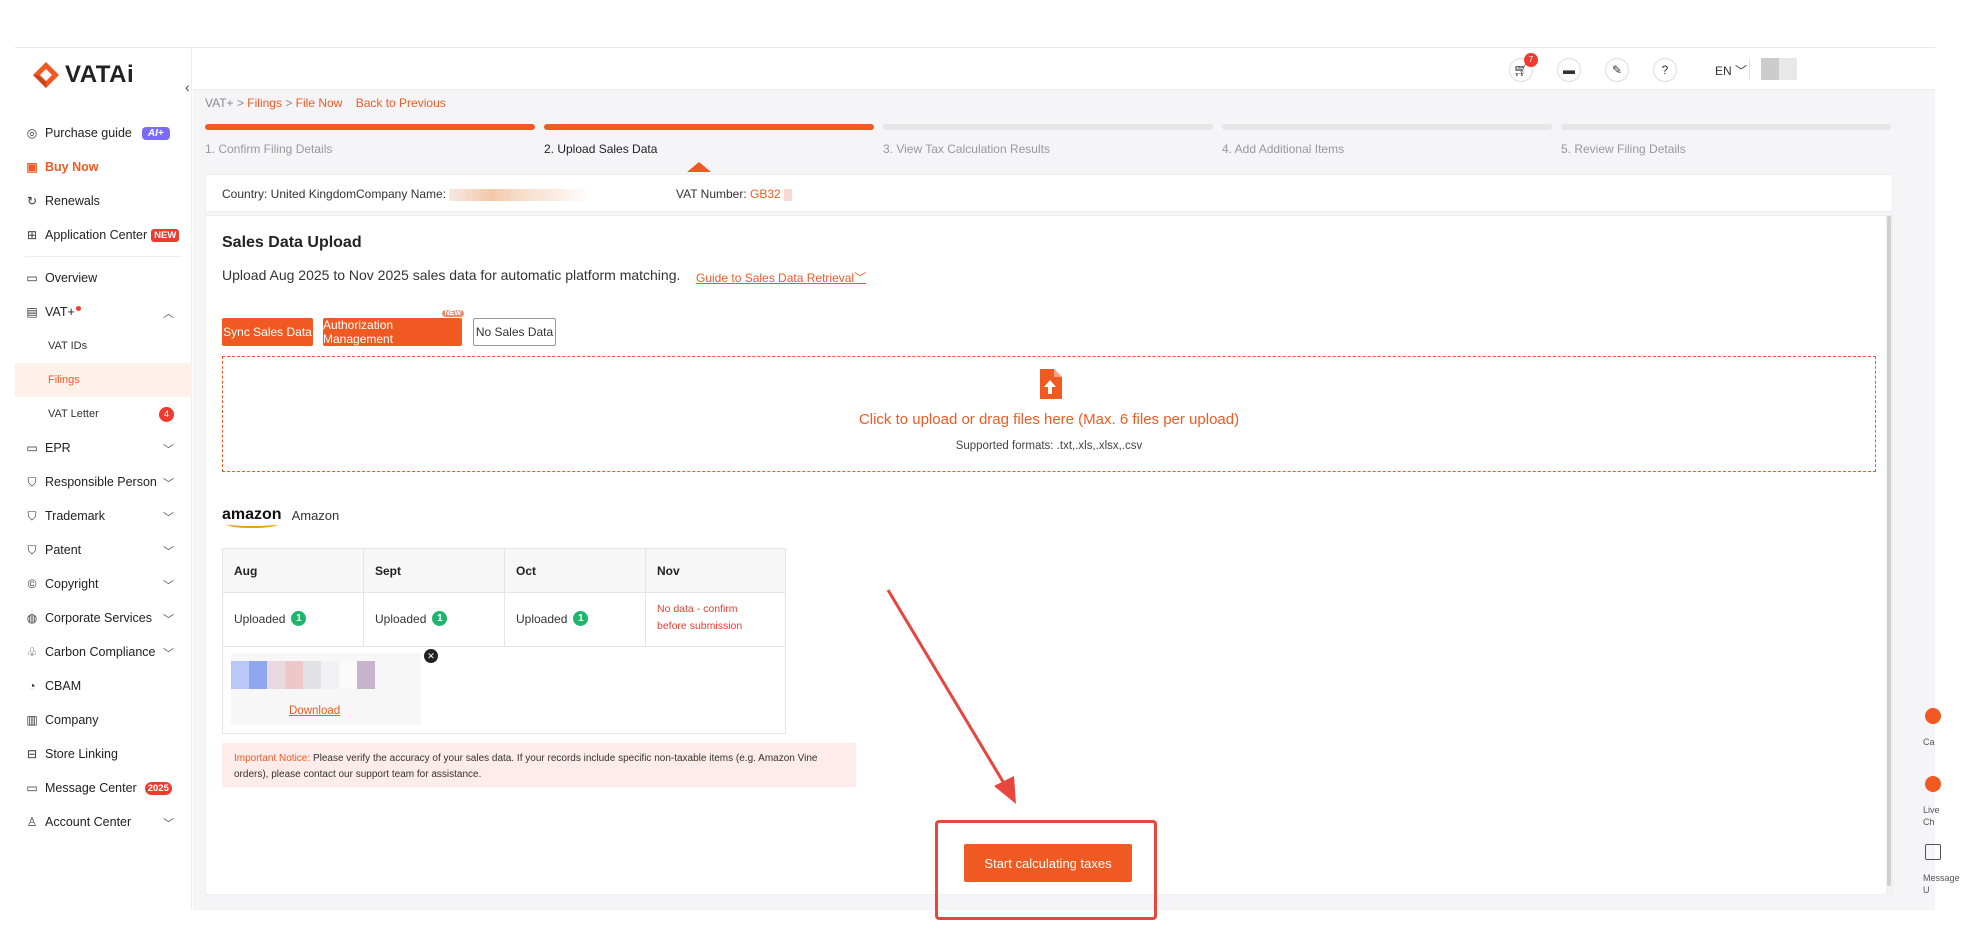  Describe the element at coordinates (1665, 70) in the screenshot. I see `help-button: ?` at that location.